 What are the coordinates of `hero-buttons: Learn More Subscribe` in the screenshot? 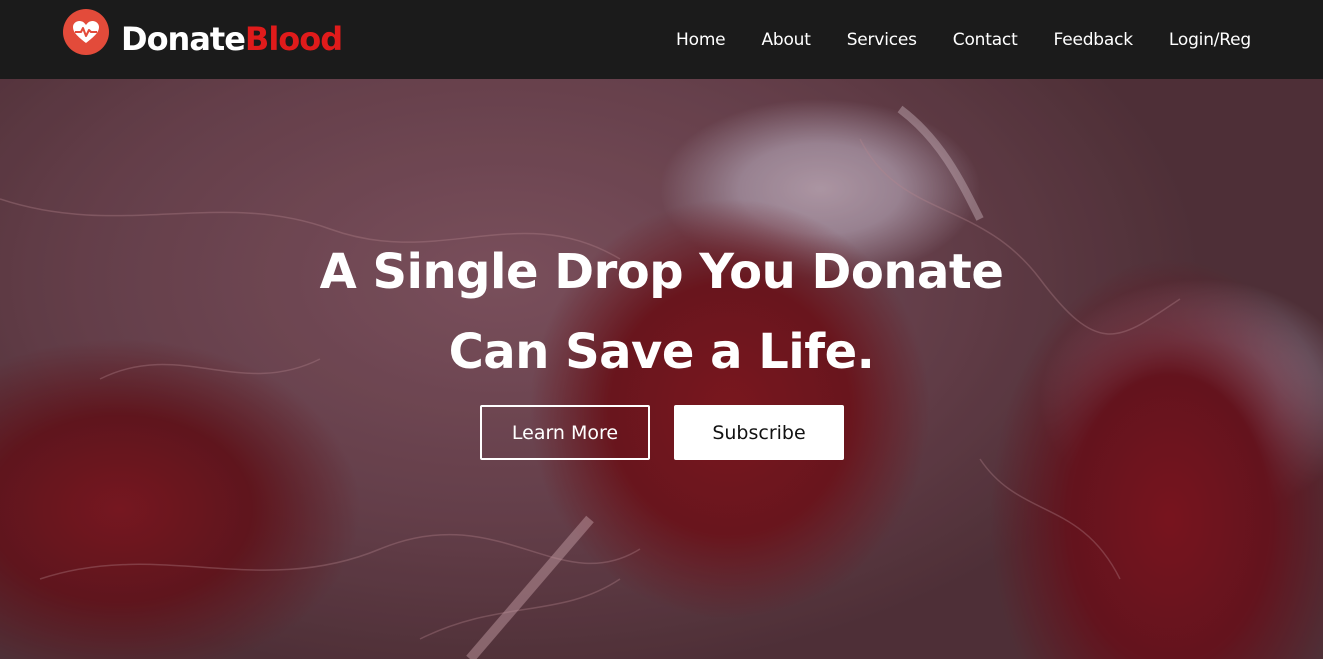 It's located at (662, 432).